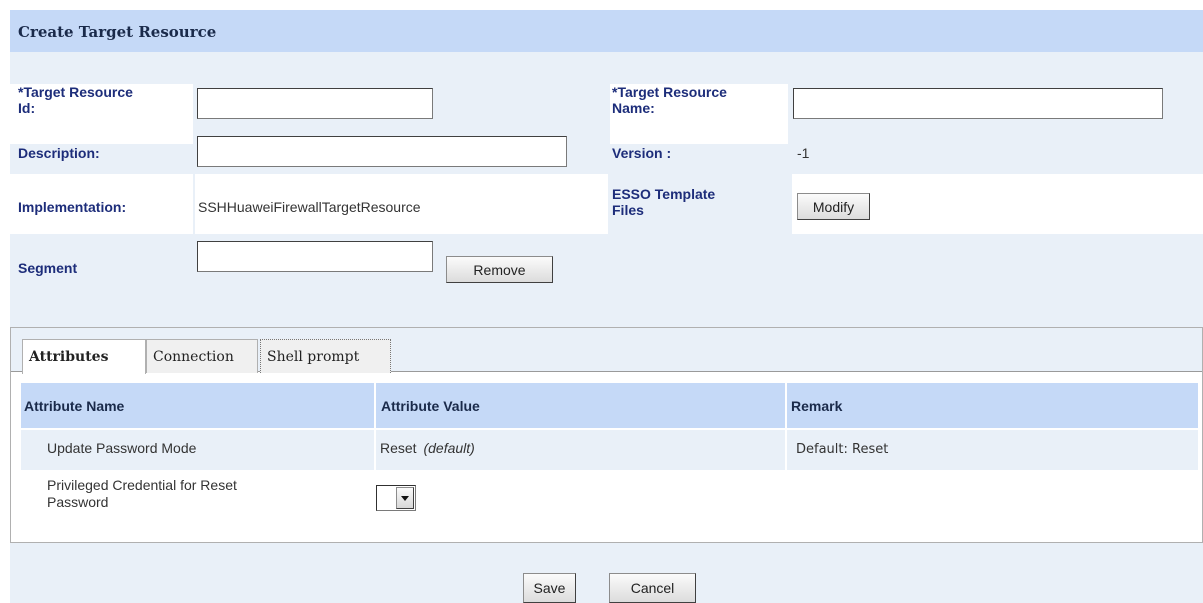  What do you see at coordinates (669, 92) in the screenshot?
I see `target-resource-name-label-line1: *Target Resource` at bounding box center [669, 92].